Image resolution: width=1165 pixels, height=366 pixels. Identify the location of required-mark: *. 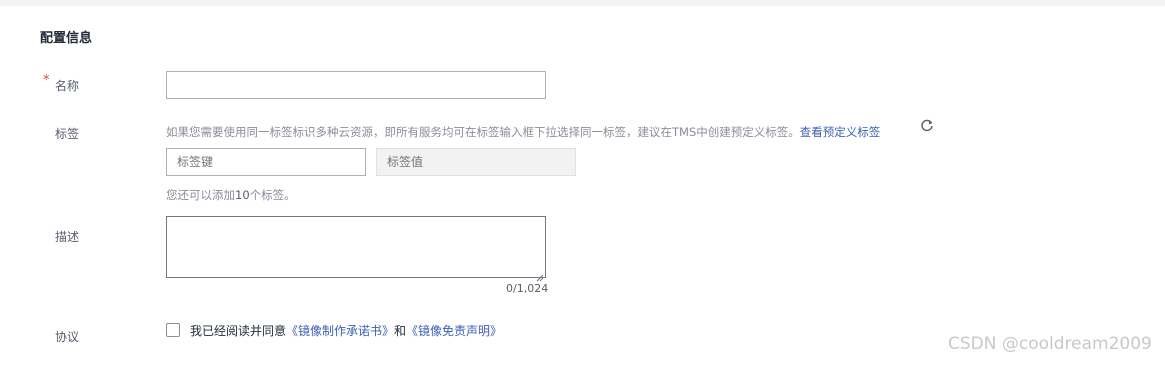
(46, 80).